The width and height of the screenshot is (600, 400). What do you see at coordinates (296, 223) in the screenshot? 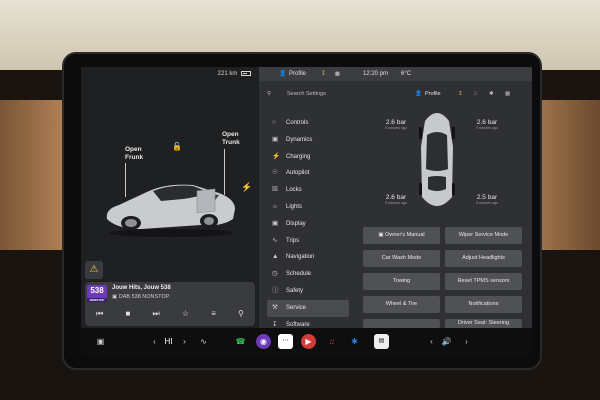
I see `menu-item-label: Display` at bounding box center [296, 223].